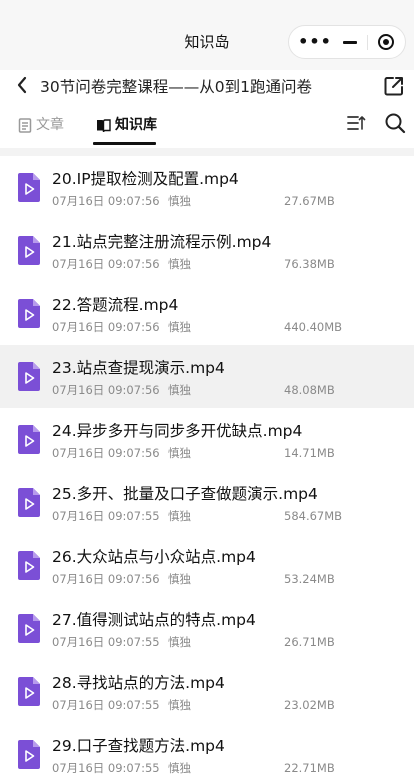 The image size is (414, 780). What do you see at coordinates (207, 35) in the screenshot?
I see `mini-program-nav-bar: 知识岛 •••` at bounding box center [207, 35].